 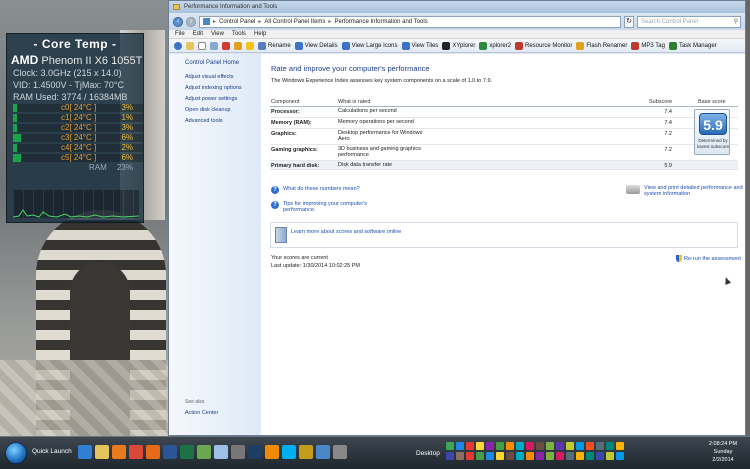 What do you see at coordinates (457, 7) in the screenshot?
I see `window-titlebar: Performance Information and Tools` at bounding box center [457, 7].